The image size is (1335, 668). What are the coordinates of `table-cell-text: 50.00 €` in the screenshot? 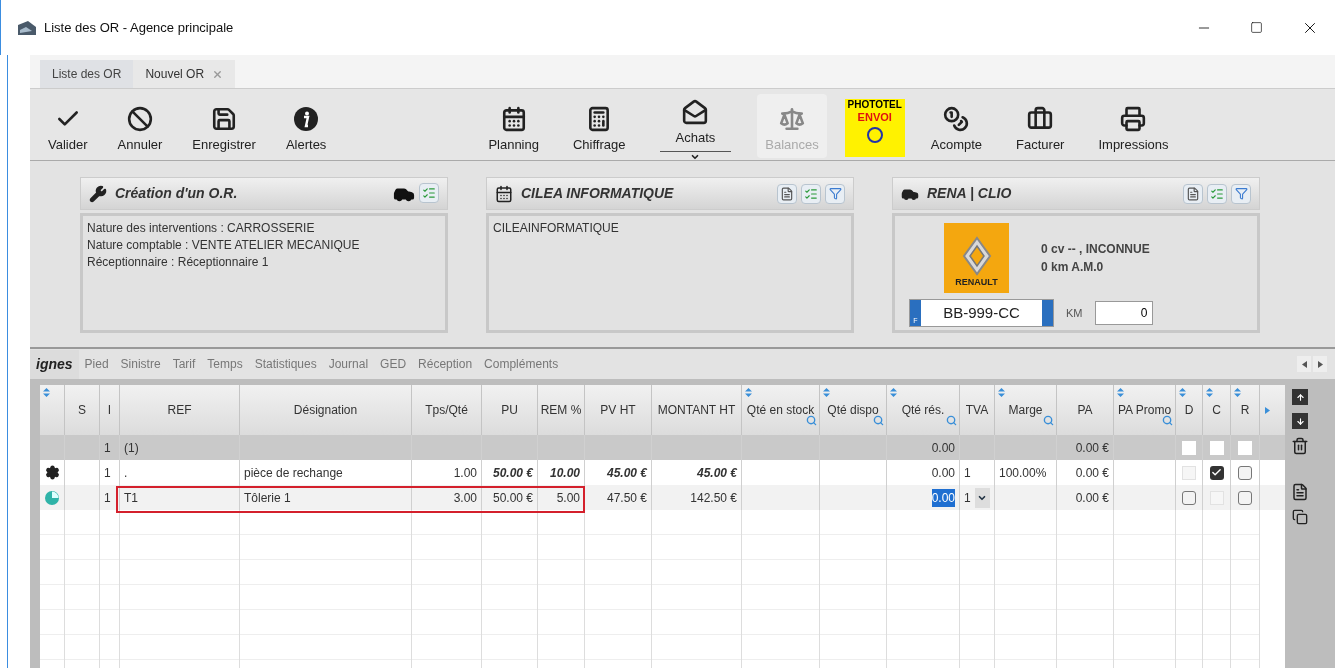 It's located at (512, 473).